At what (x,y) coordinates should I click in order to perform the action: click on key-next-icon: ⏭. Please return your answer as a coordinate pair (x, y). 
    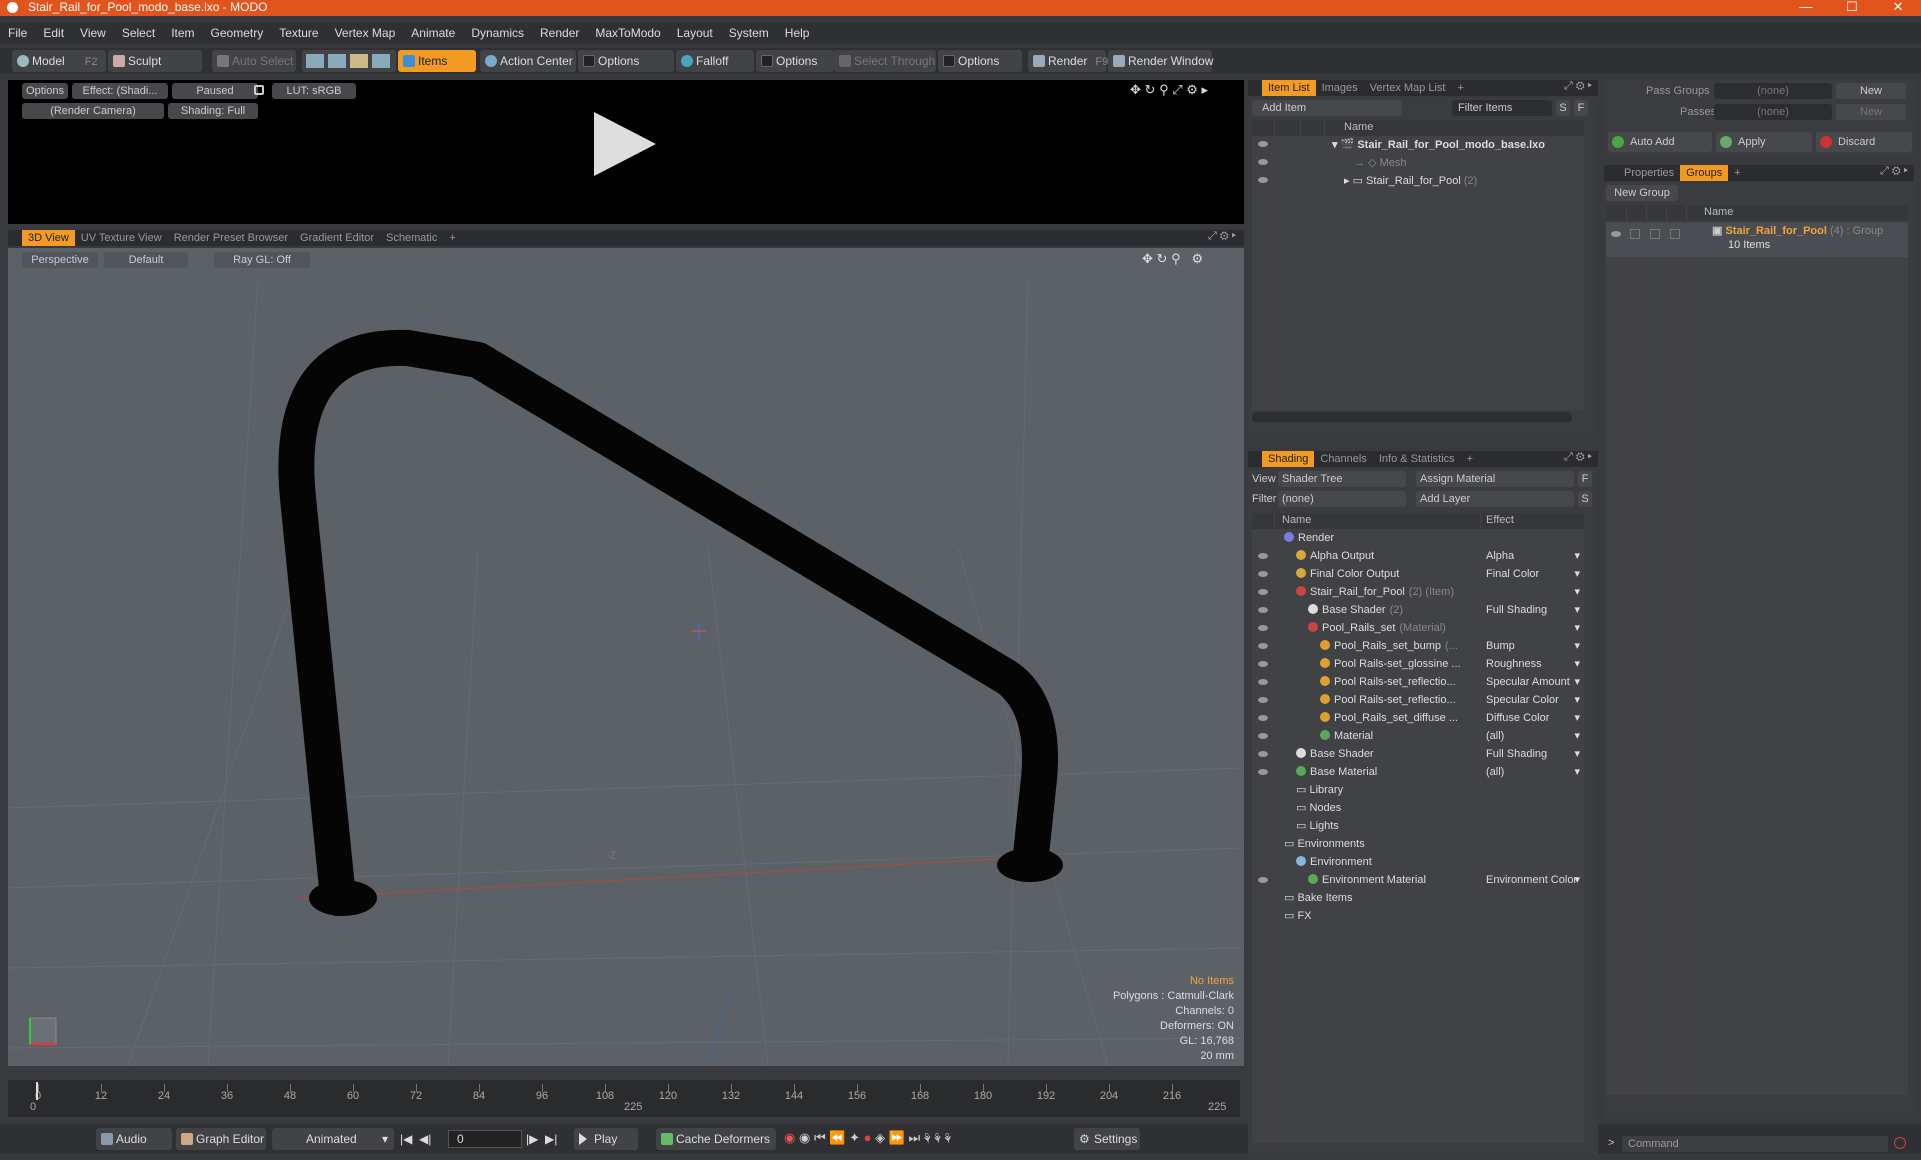
    Looking at the image, I should click on (915, 1137).